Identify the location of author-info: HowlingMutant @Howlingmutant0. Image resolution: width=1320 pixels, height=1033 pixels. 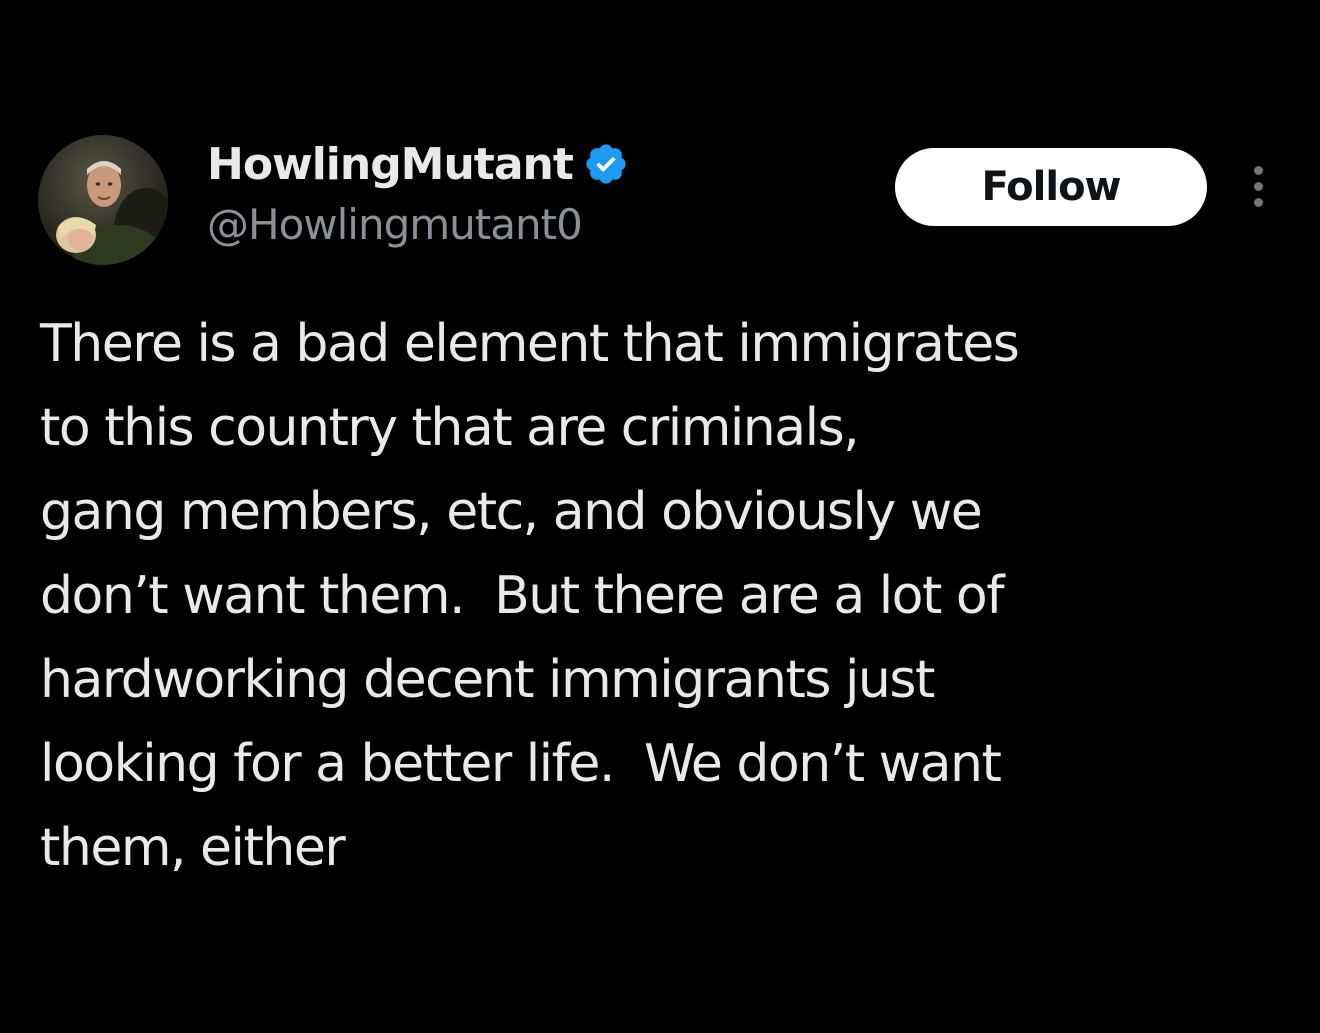
(527, 202).